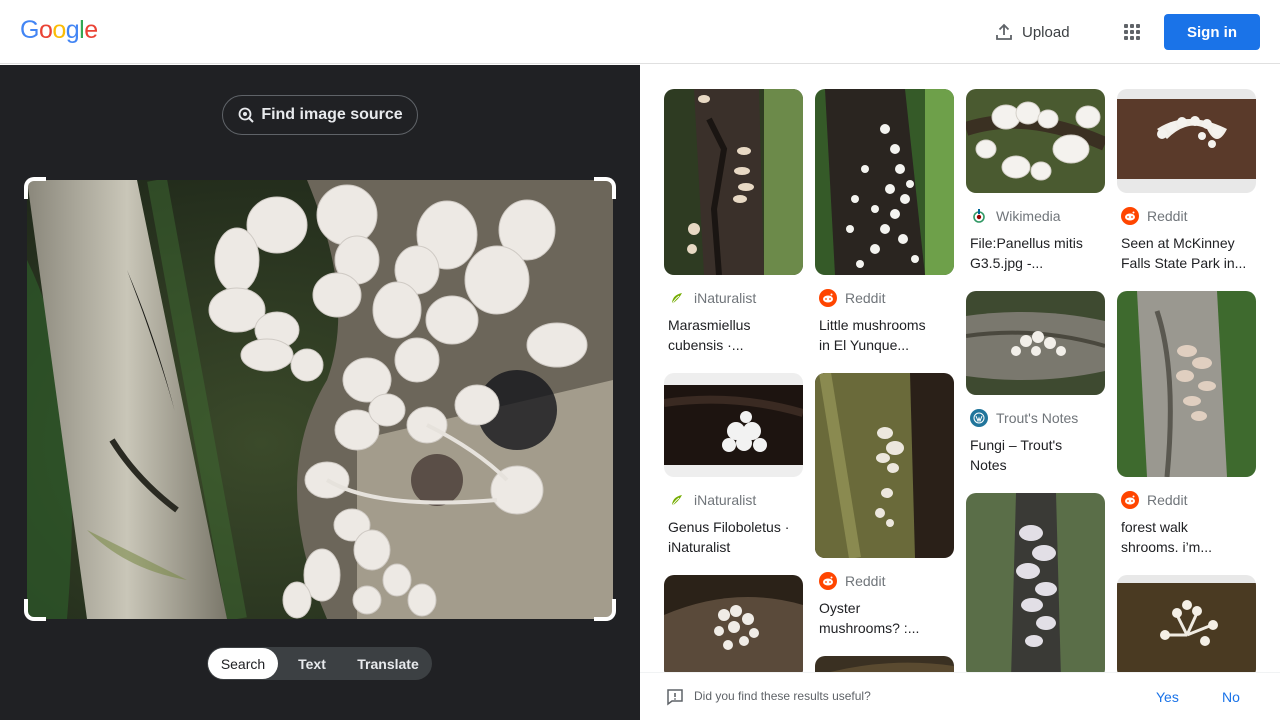 The height and width of the screenshot is (720, 1280). What do you see at coordinates (699, 547) in the screenshot?
I see `result-title-line: iNaturalist` at bounding box center [699, 547].